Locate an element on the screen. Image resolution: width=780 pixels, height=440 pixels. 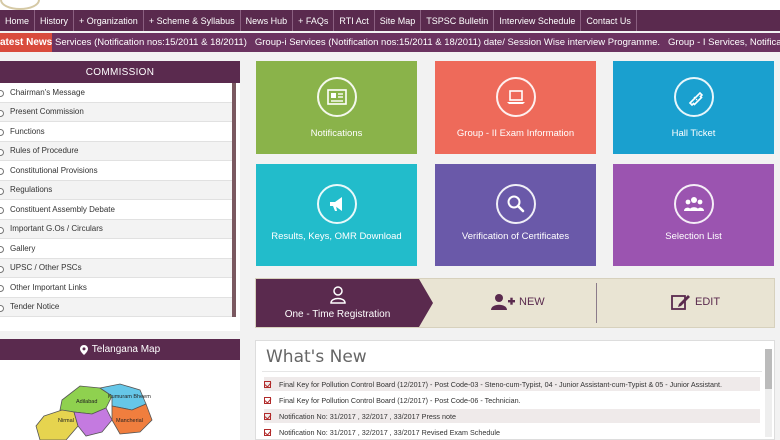
nav-rti-act: RTI Act is located at coordinates (354, 20).